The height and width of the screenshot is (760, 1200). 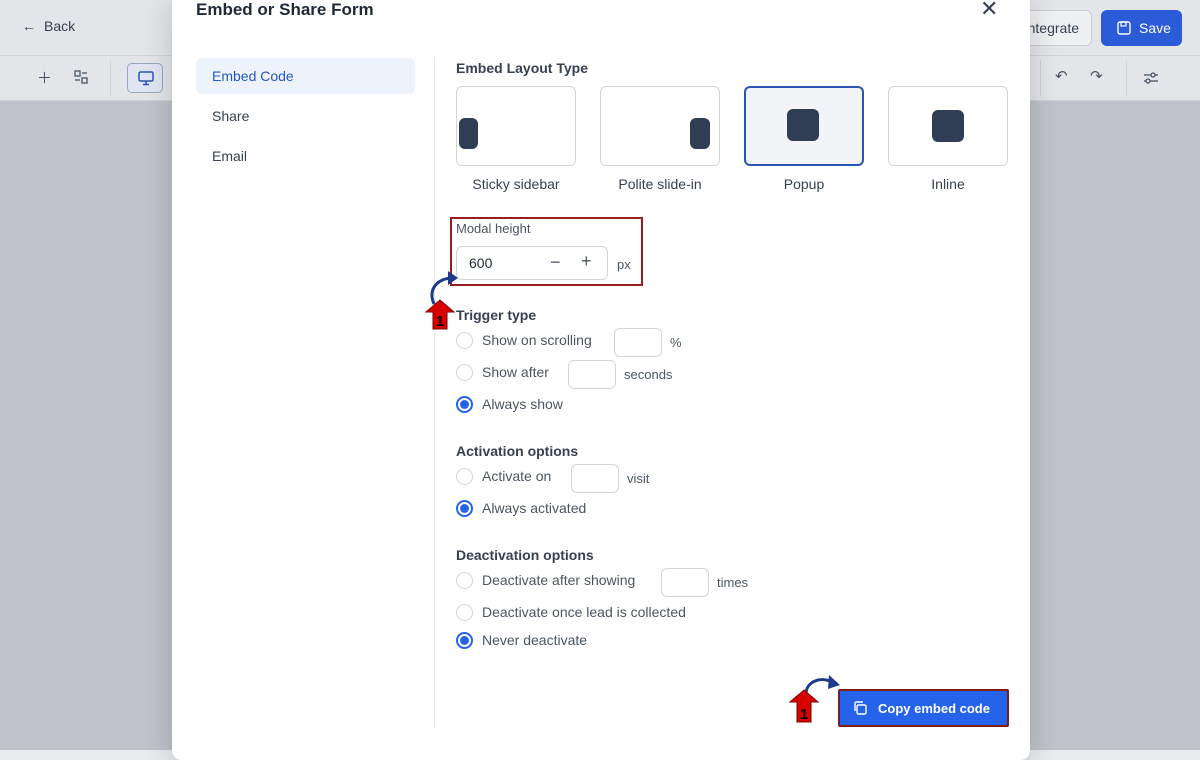 What do you see at coordinates (860, 708) in the screenshot?
I see `copy-icon` at bounding box center [860, 708].